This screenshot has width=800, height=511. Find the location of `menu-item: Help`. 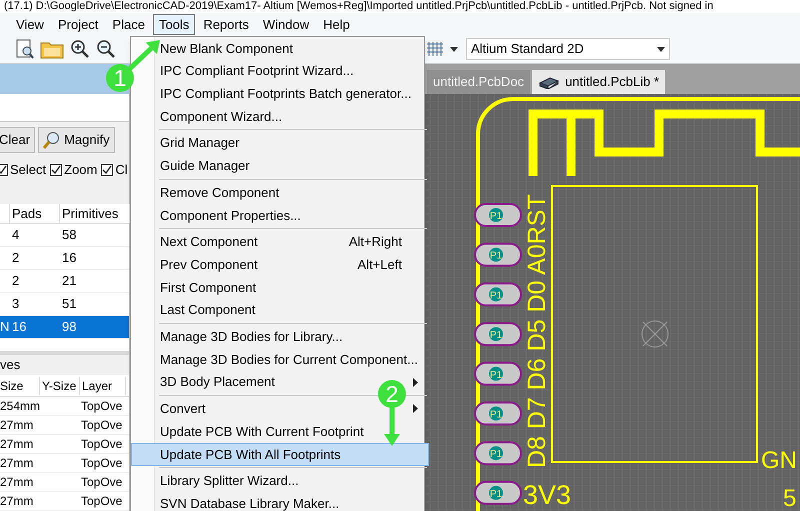

menu-item: Help is located at coordinates (336, 24).